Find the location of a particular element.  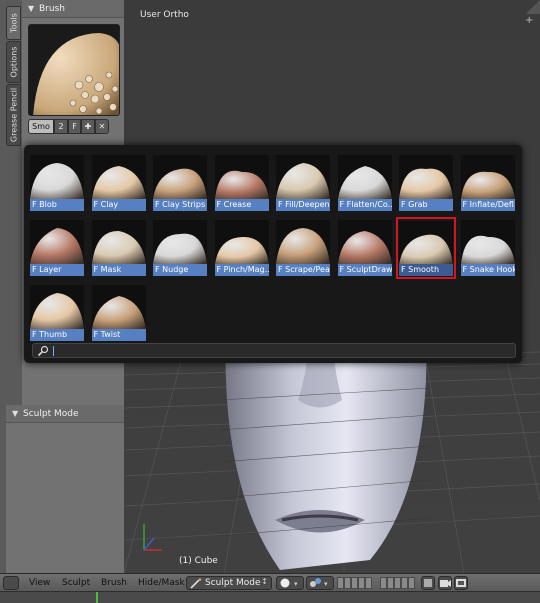

pivot-selector: ▾ is located at coordinates (320, 583).